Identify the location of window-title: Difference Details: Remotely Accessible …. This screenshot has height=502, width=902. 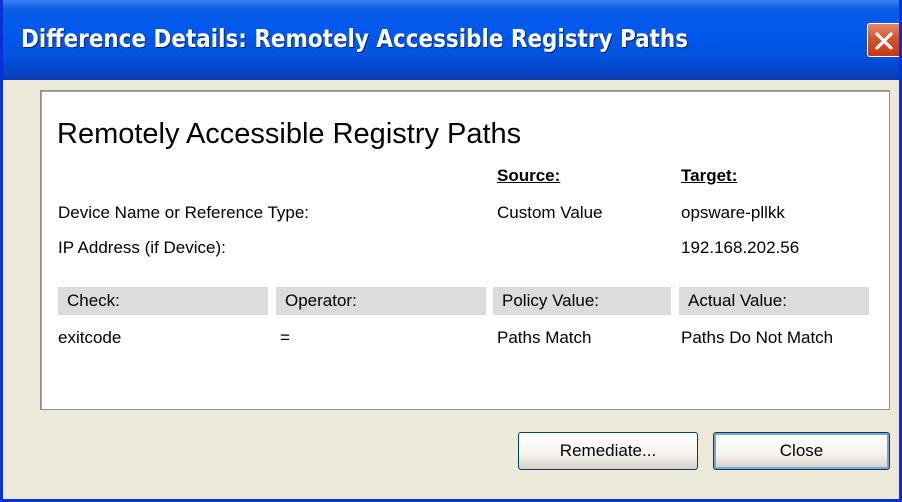
(355, 38).